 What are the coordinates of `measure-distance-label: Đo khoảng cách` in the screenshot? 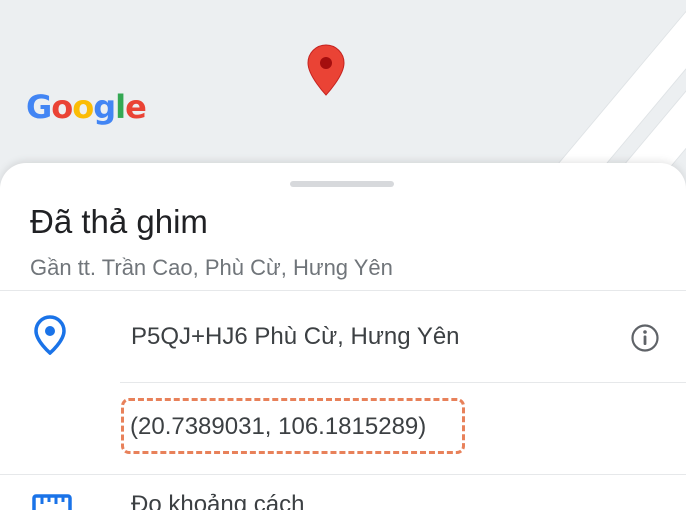 It's located at (217, 500).